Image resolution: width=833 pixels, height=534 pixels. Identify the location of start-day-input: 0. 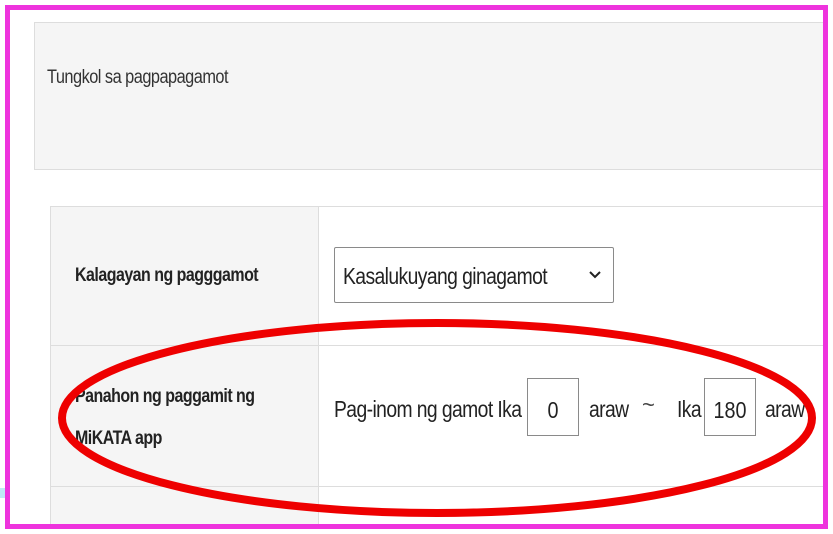
(553, 407).